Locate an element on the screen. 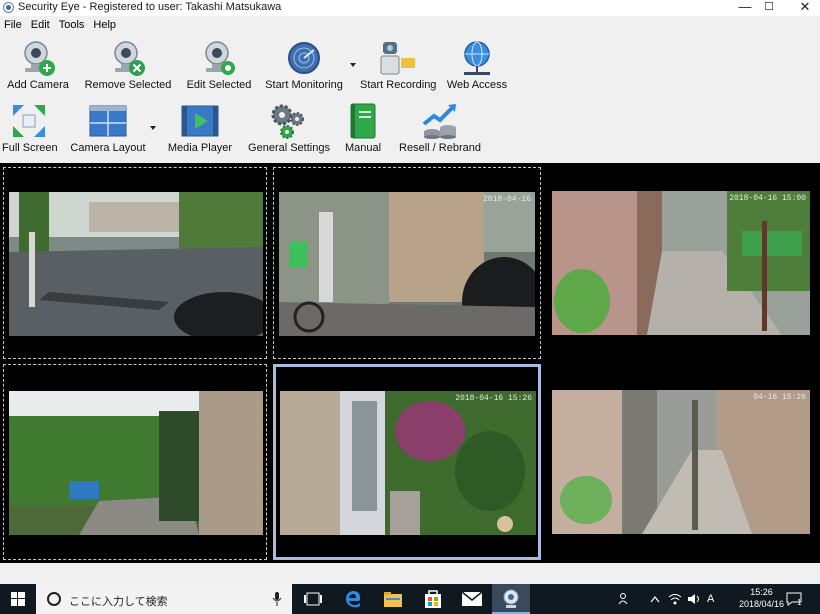  full-screen-button: Full Screen is located at coordinates (30, 128).